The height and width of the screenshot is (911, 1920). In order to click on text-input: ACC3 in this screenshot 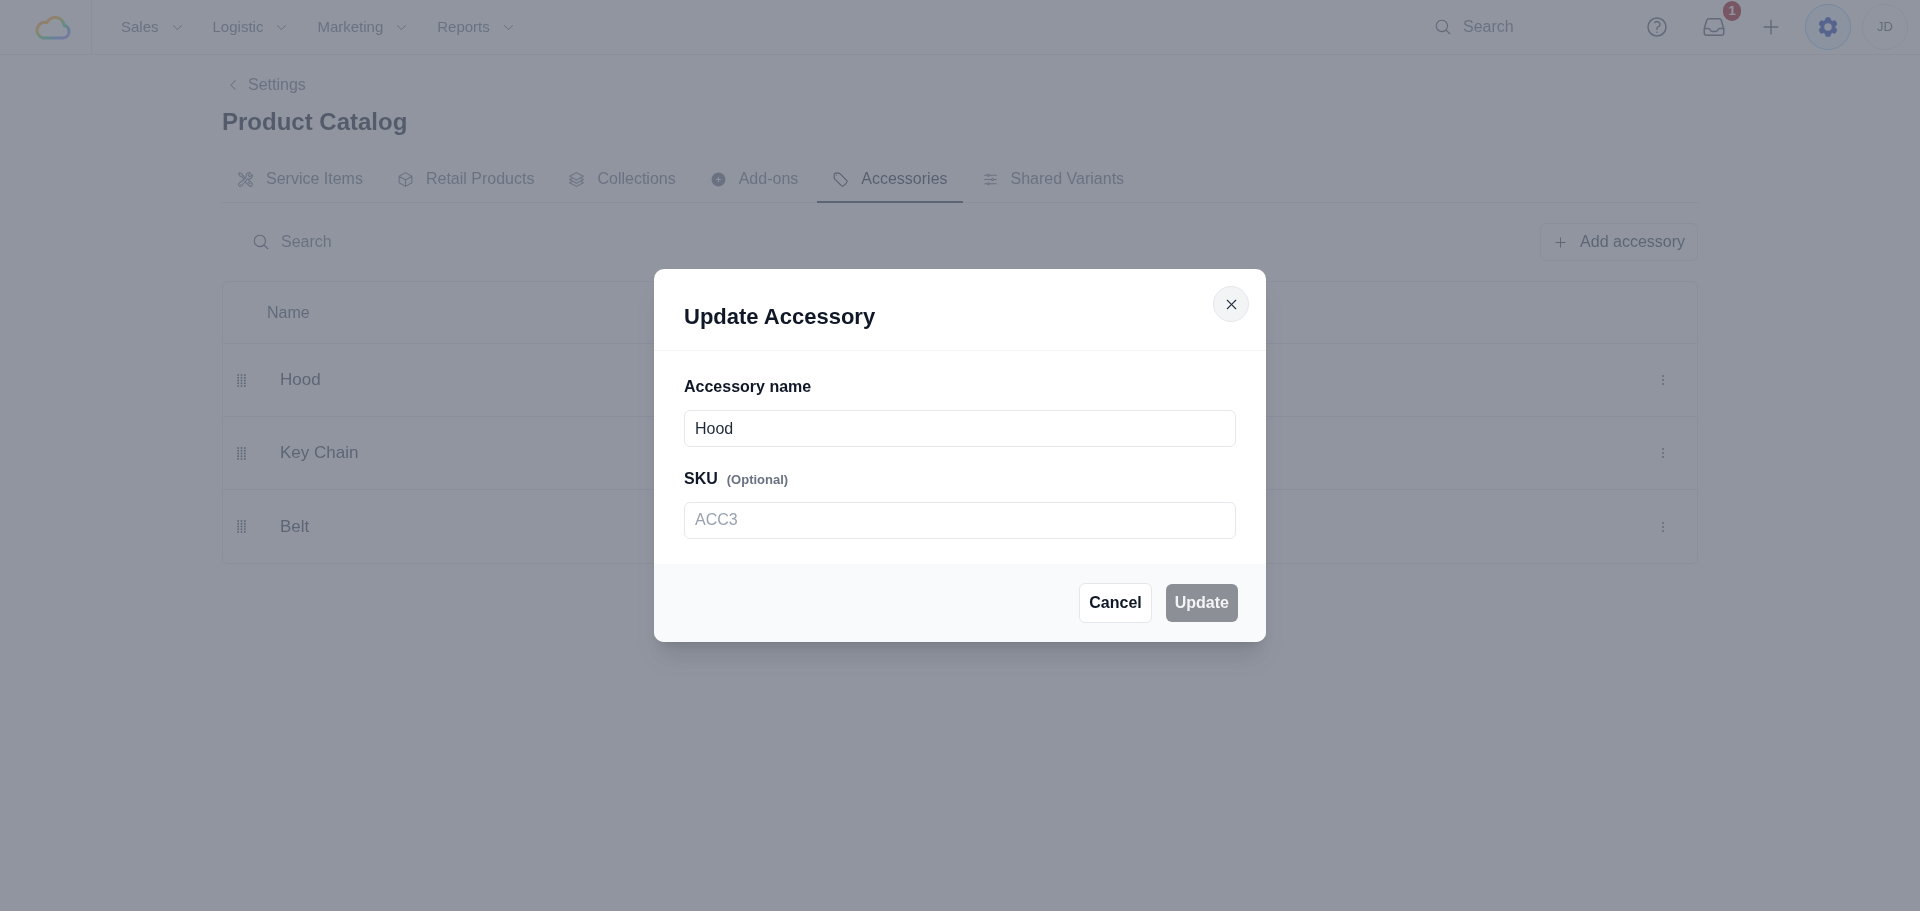, I will do `click(960, 520)`.